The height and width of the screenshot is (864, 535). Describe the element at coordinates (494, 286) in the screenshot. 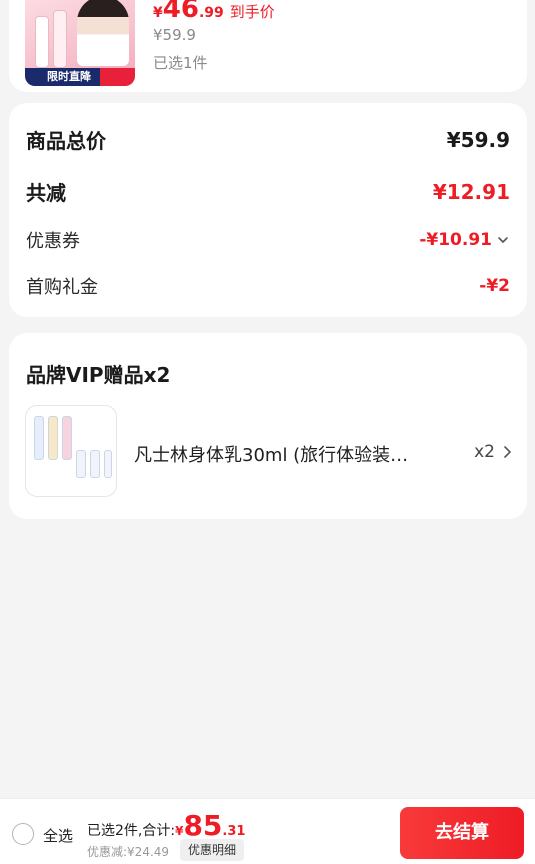

I see `first-purchase-gift-value: -¥2` at that location.